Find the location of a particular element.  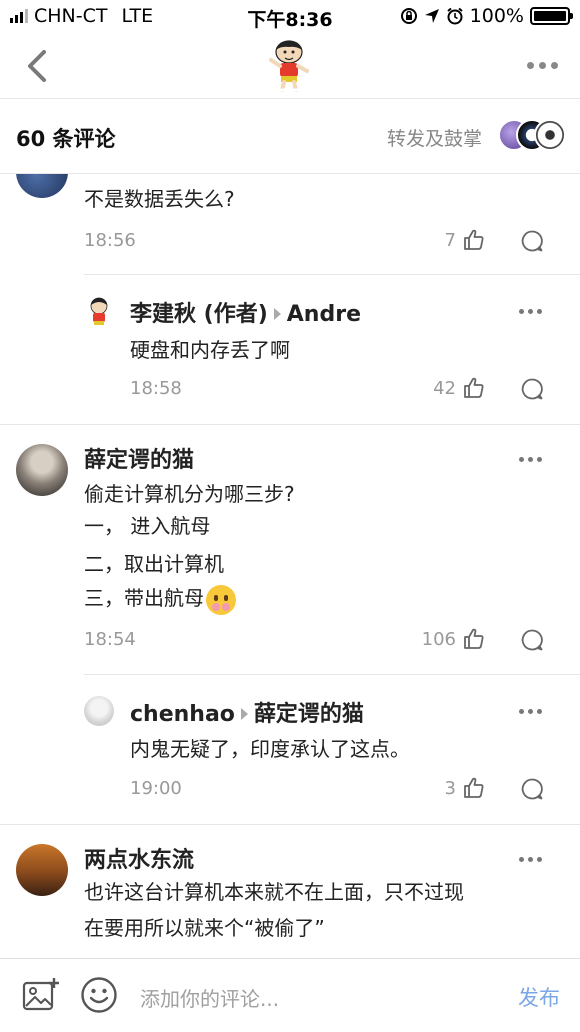

chevron-left-icon is located at coordinates (37, 66).